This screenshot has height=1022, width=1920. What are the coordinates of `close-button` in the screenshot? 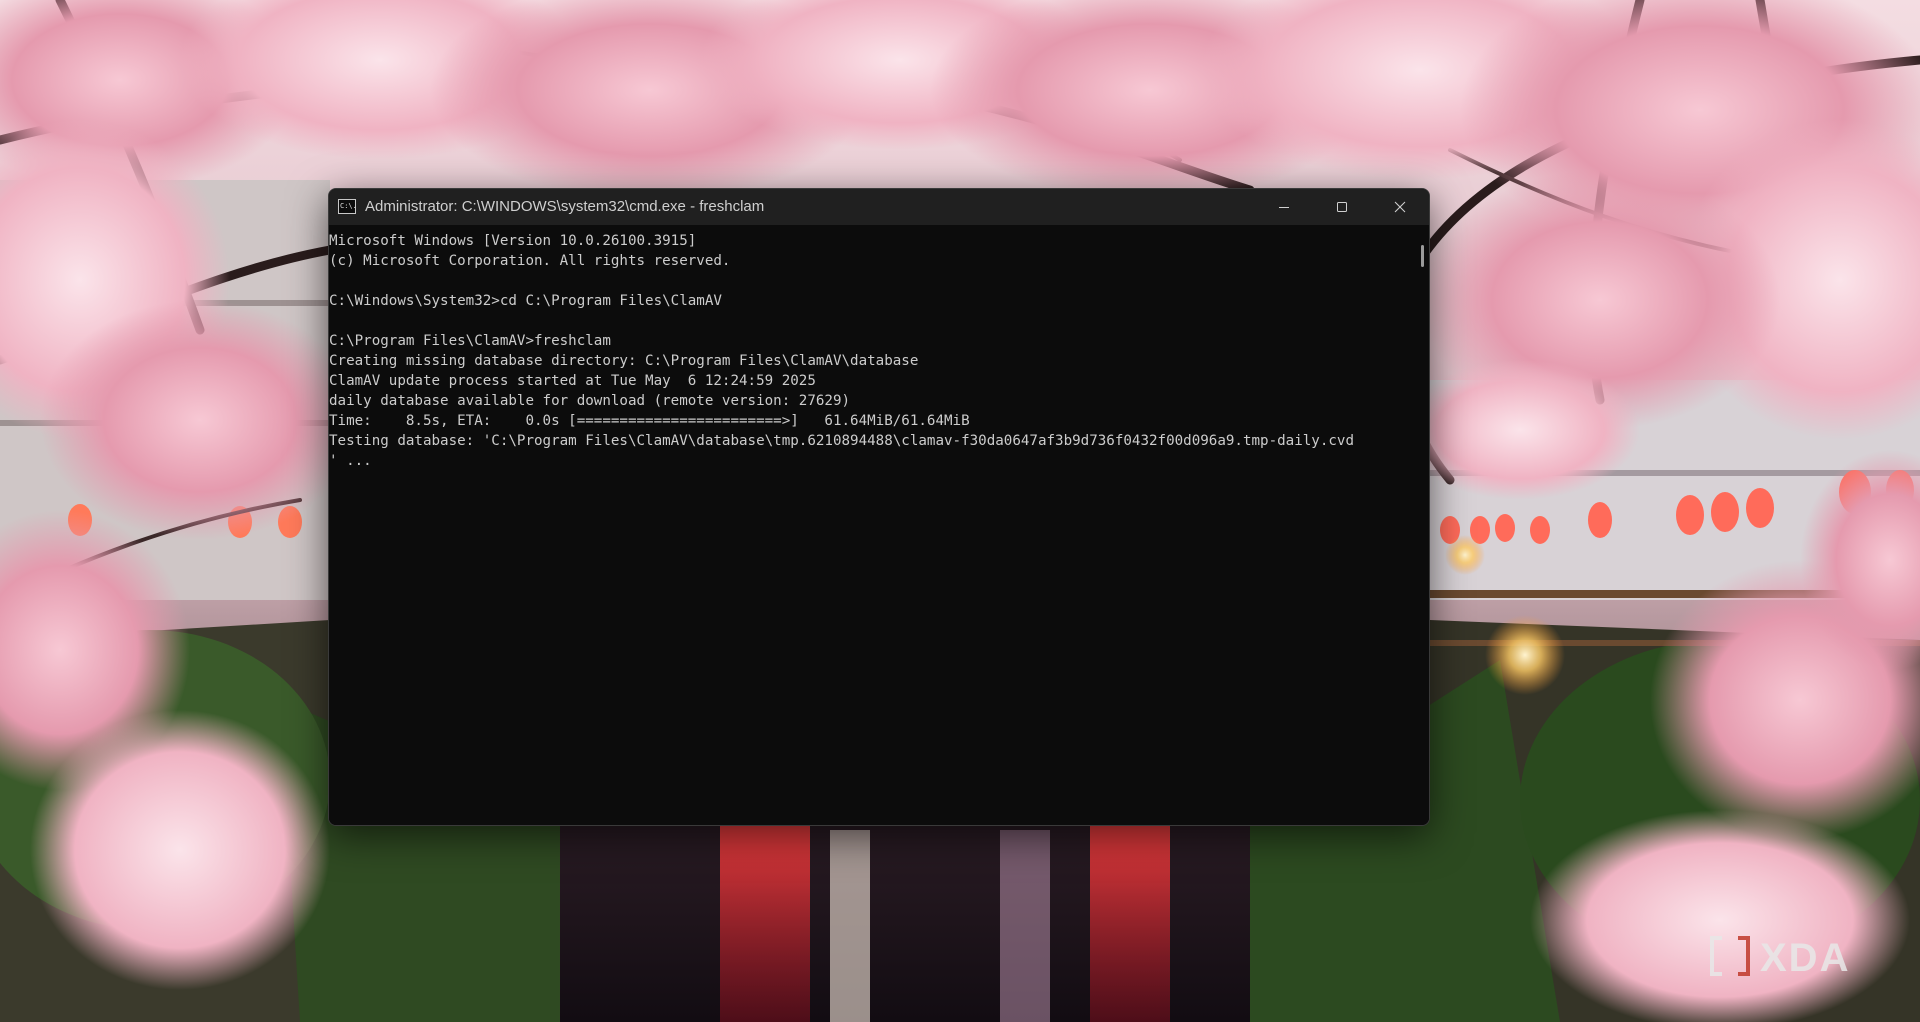 It's located at (1400, 207).